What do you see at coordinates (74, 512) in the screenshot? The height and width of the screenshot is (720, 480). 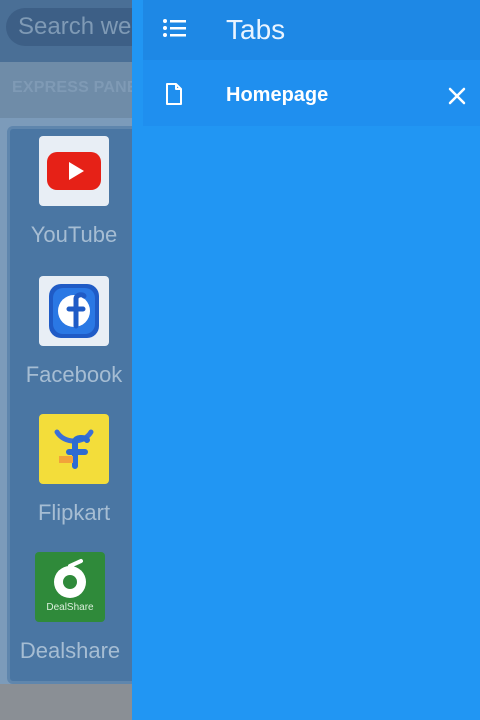 I see `tile-label-flipkart: Flipkart` at bounding box center [74, 512].